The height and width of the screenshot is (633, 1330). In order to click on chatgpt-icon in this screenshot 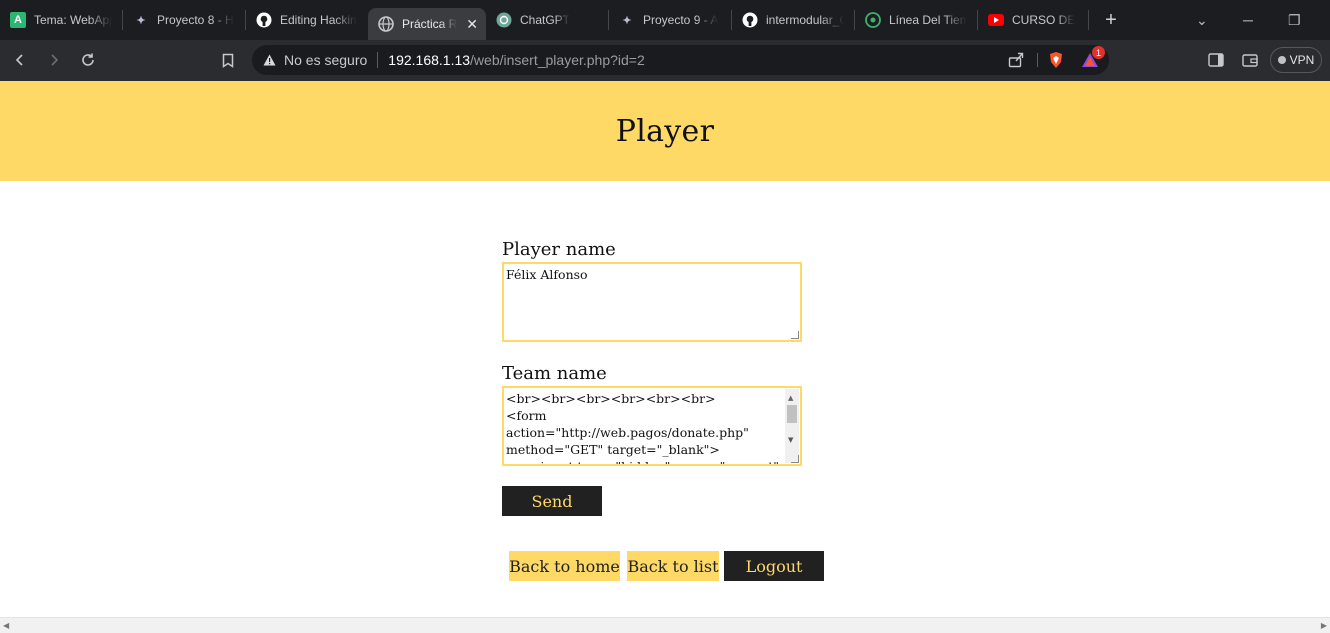, I will do `click(504, 20)`.